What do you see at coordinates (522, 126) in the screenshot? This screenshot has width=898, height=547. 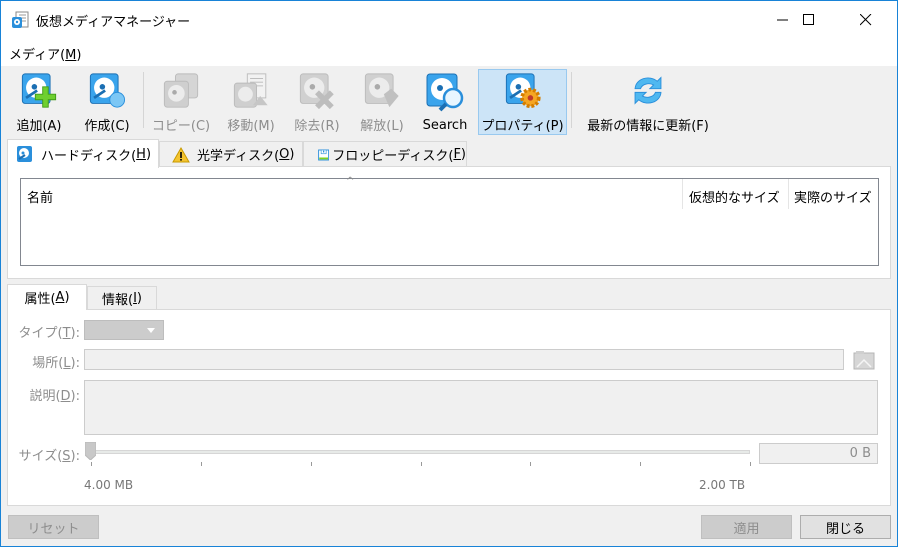 I see `properties-button-label: プロパティ(P)` at bounding box center [522, 126].